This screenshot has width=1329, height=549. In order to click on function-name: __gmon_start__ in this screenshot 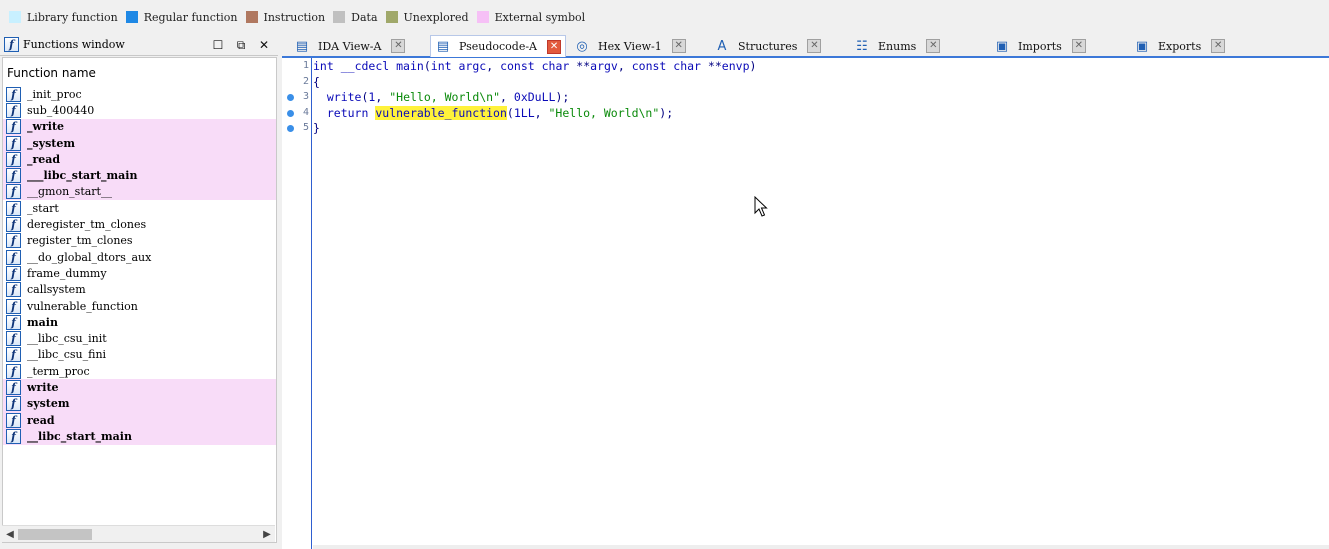, I will do `click(69, 192)`.